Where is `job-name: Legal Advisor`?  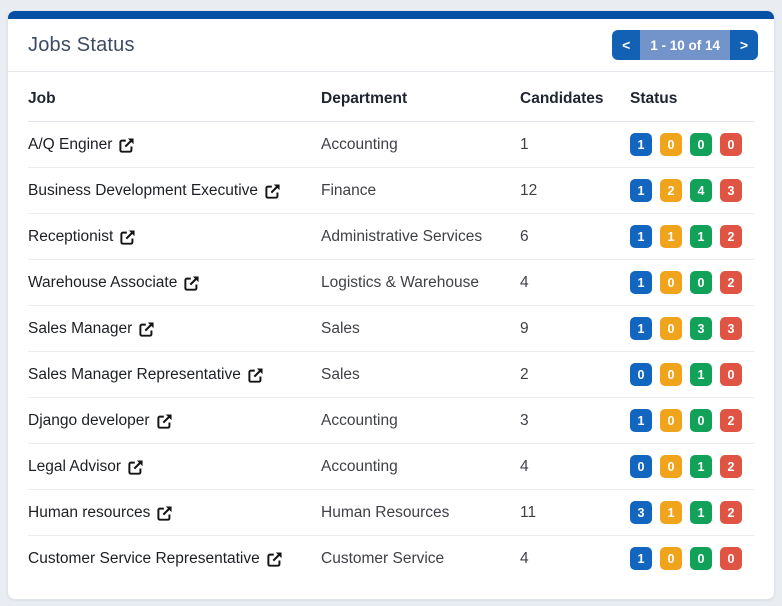 job-name: Legal Advisor is located at coordinates (75, 466).